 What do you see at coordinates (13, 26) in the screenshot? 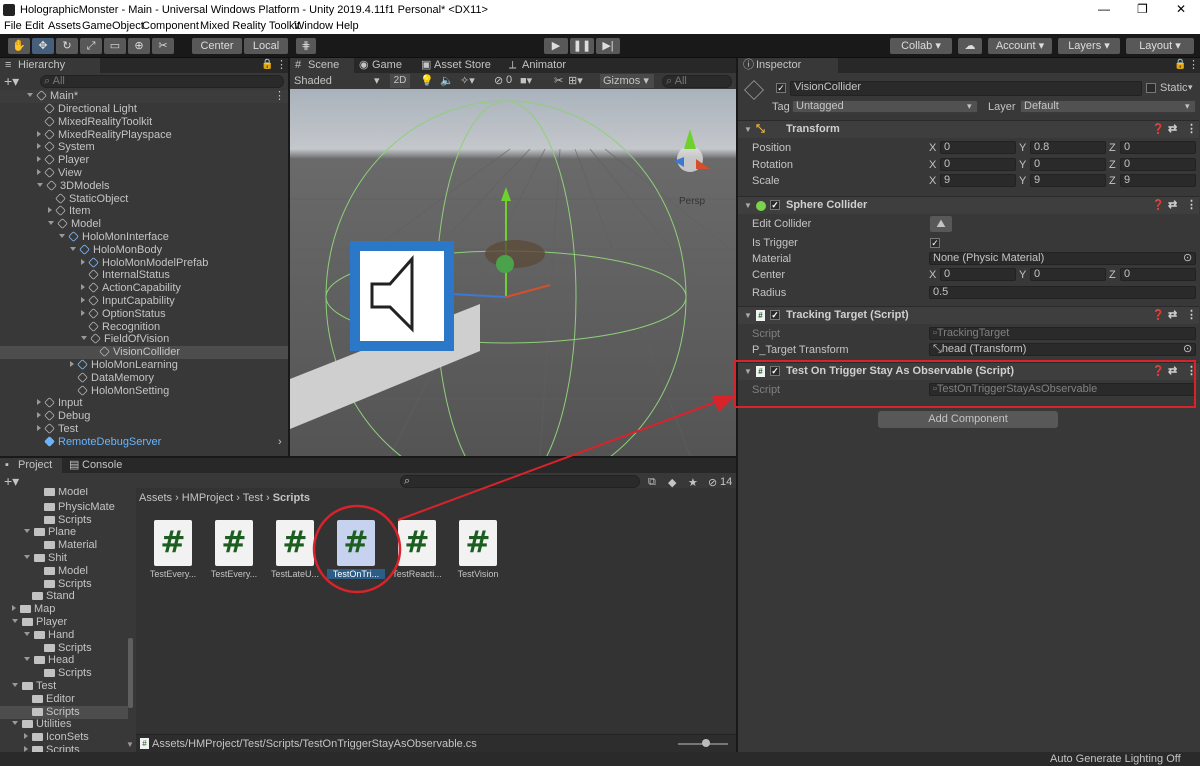
I see `menu-file: File` at bounding box center [13, 26].